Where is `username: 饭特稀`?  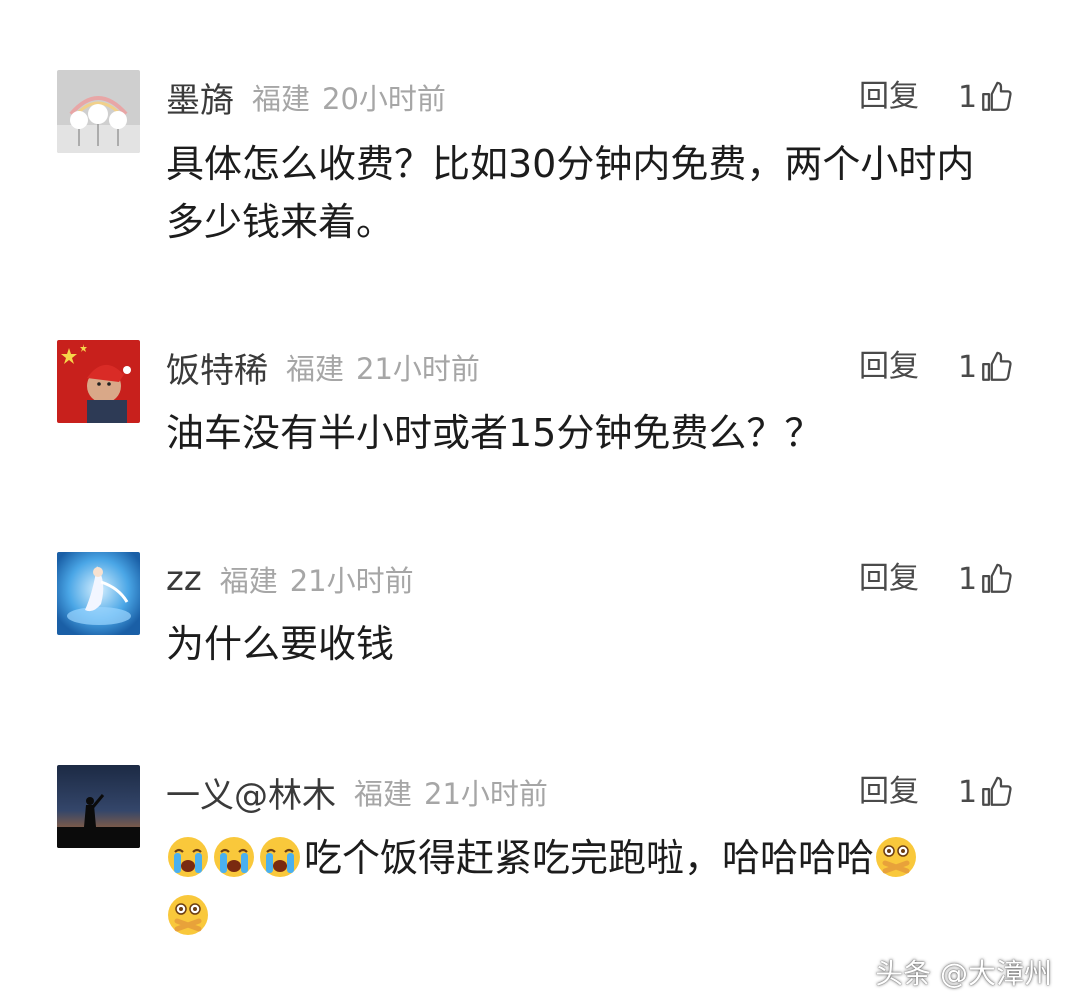
username: 饭特稀 is located at coordinates (217, 367).